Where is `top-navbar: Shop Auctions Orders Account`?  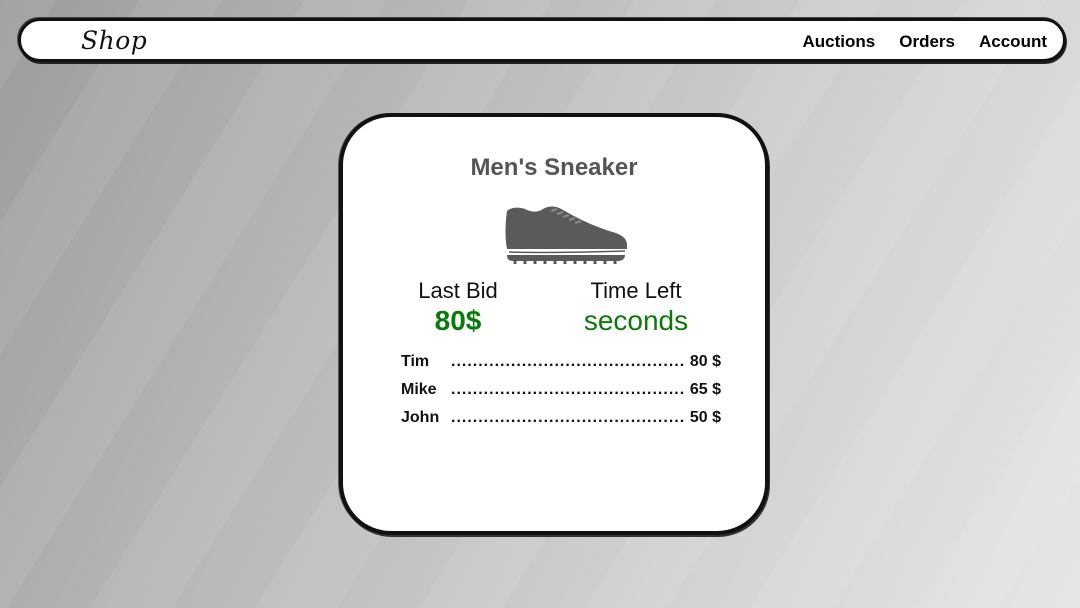 top-navbar: Shop Auctions Orders Account is located at coordinates (542, 40).